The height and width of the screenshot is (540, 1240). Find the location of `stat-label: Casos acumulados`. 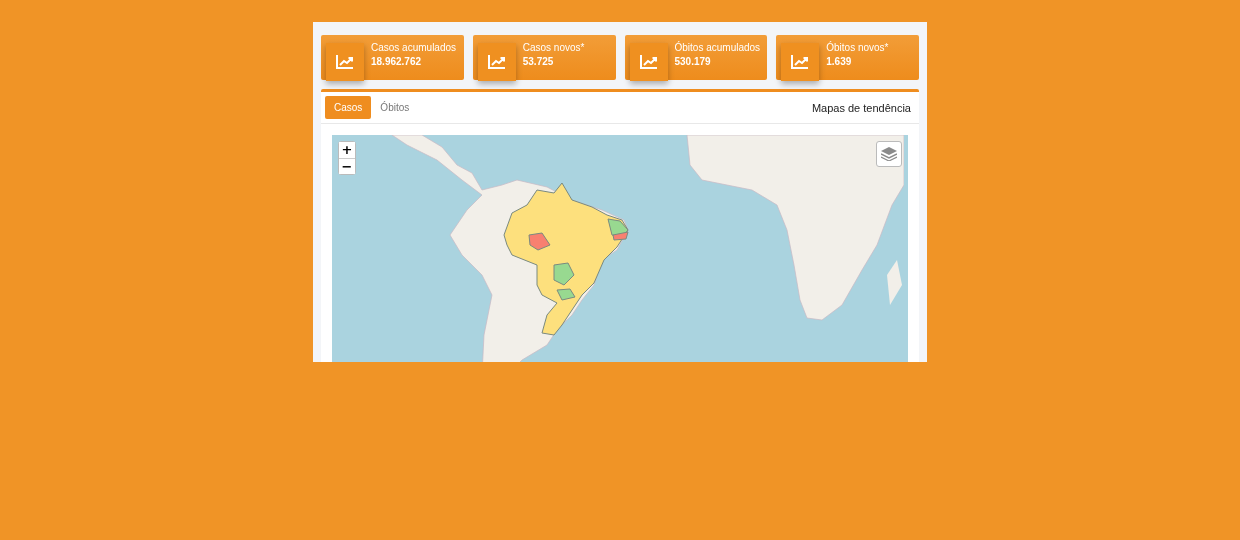

stat-label: Casos acumulados is located at coordinates (414, 47).